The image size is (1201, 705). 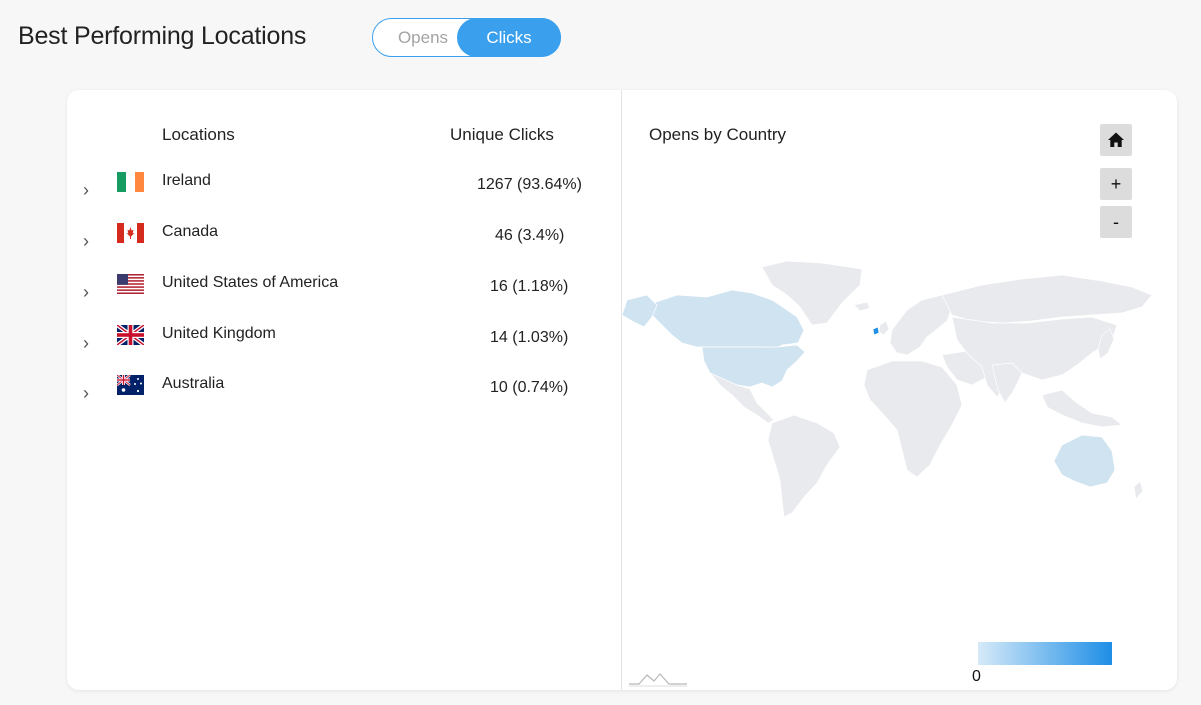 I want to click on australia-flag-icon, so click(x=130, y=385).